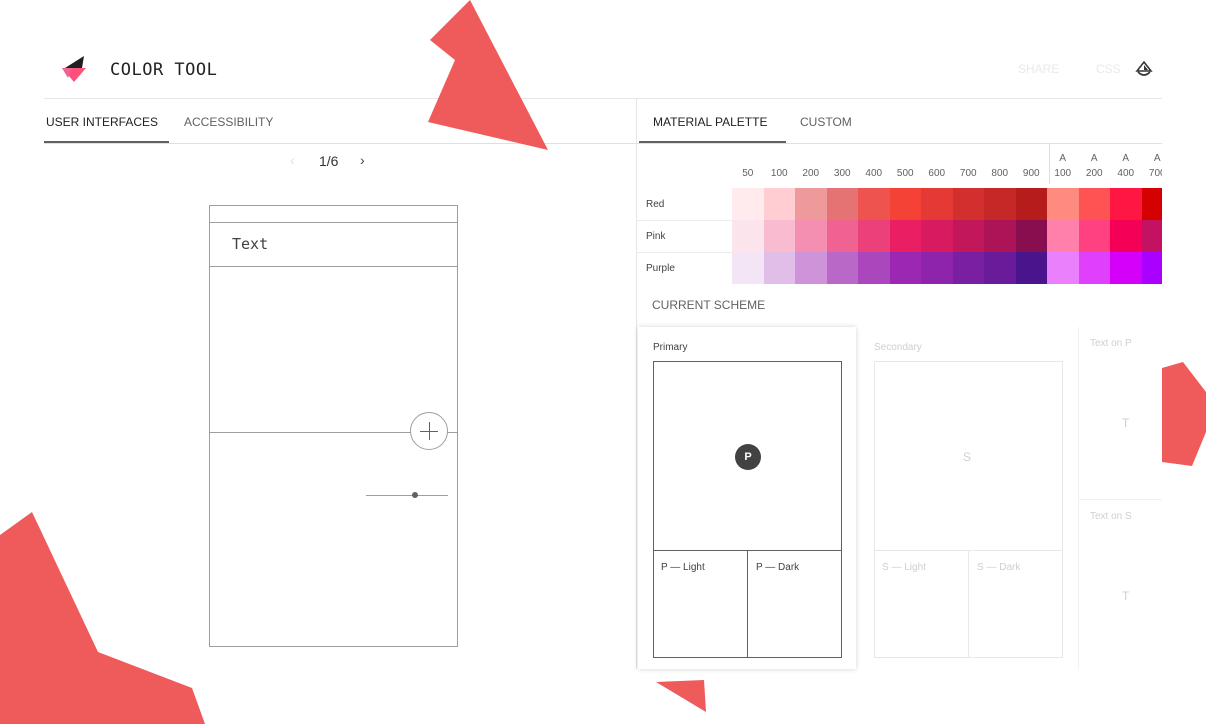 The height and width of the screenshot is (724, 1206). I want to click on secondary-light-label: S — Light, so click(904, 567).